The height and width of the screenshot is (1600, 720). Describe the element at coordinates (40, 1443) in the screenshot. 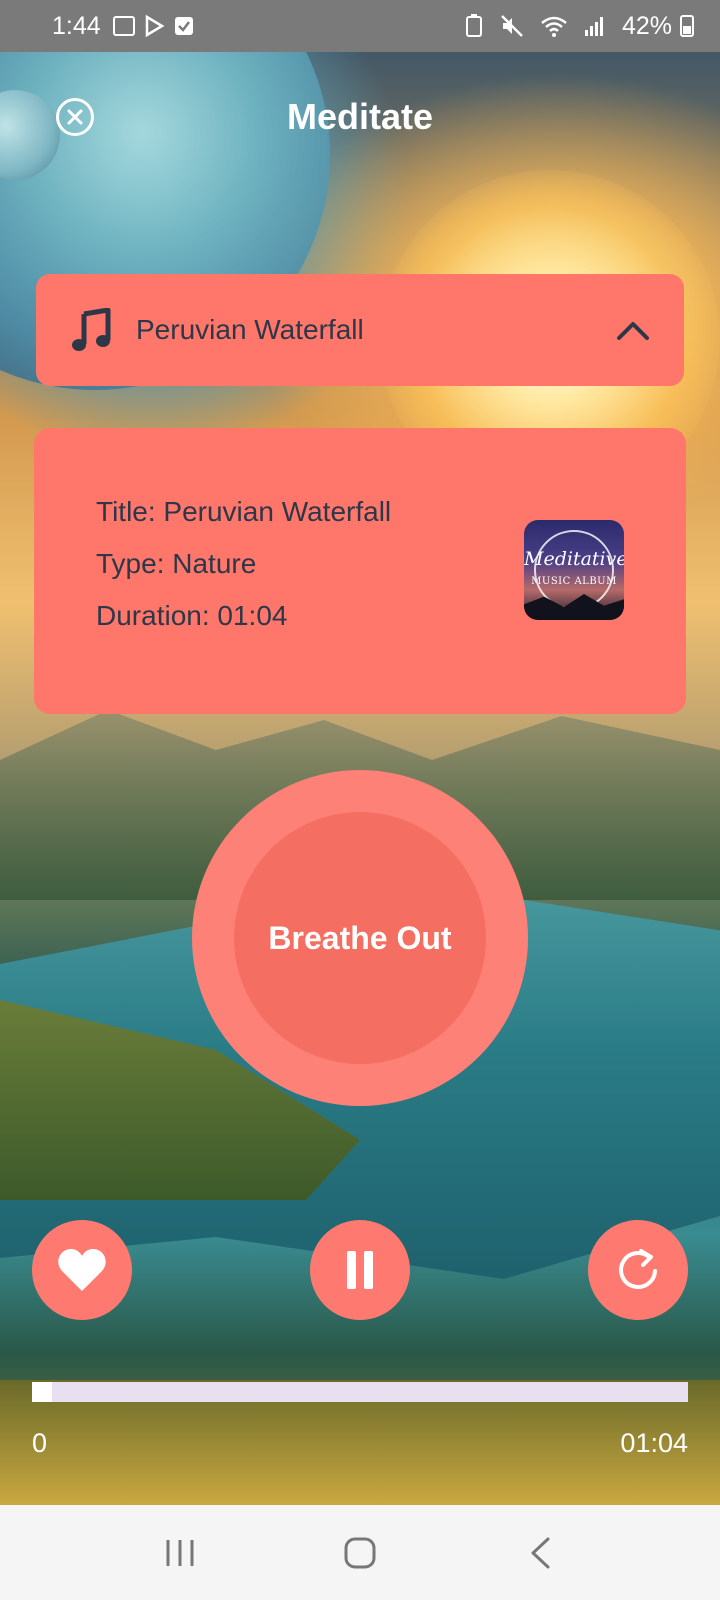

I see `elapsed-time: 0` at that location.